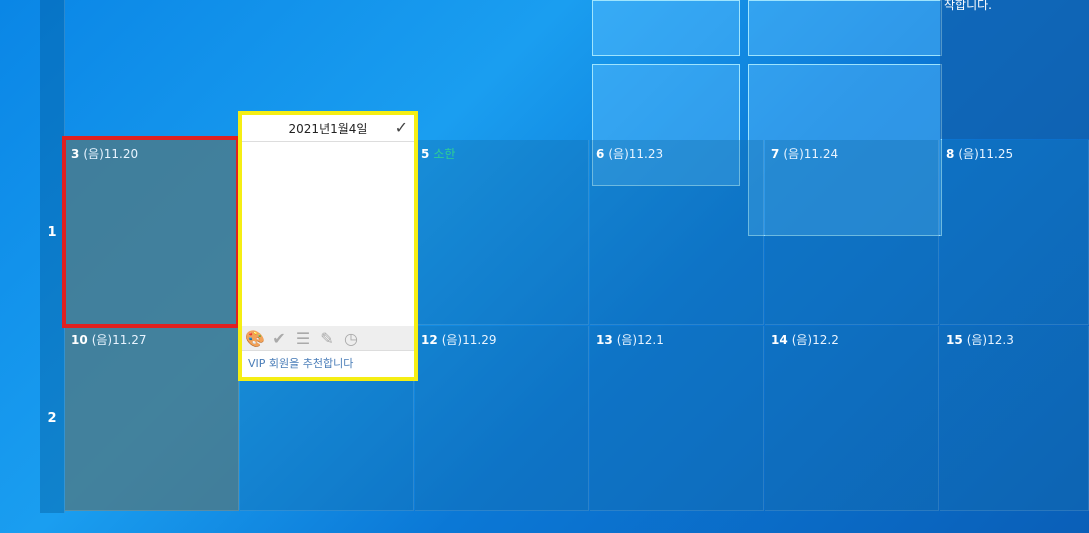 The height and width of the screenshot is (533, 1089). I want to click on day-label: 8 (음)11.25, so click(979, 153).